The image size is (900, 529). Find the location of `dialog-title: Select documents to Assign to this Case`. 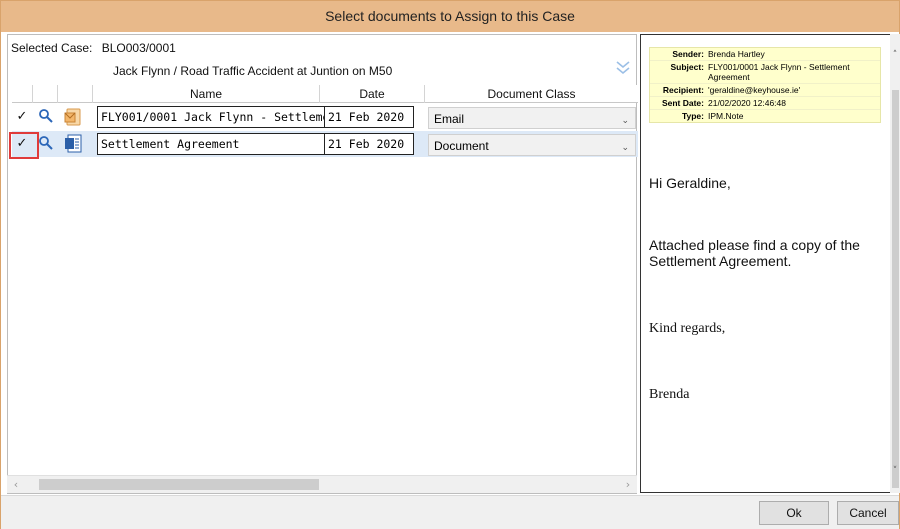

dialog-title: Select documents to Assign to this Case is located at coordinates (450, 16).